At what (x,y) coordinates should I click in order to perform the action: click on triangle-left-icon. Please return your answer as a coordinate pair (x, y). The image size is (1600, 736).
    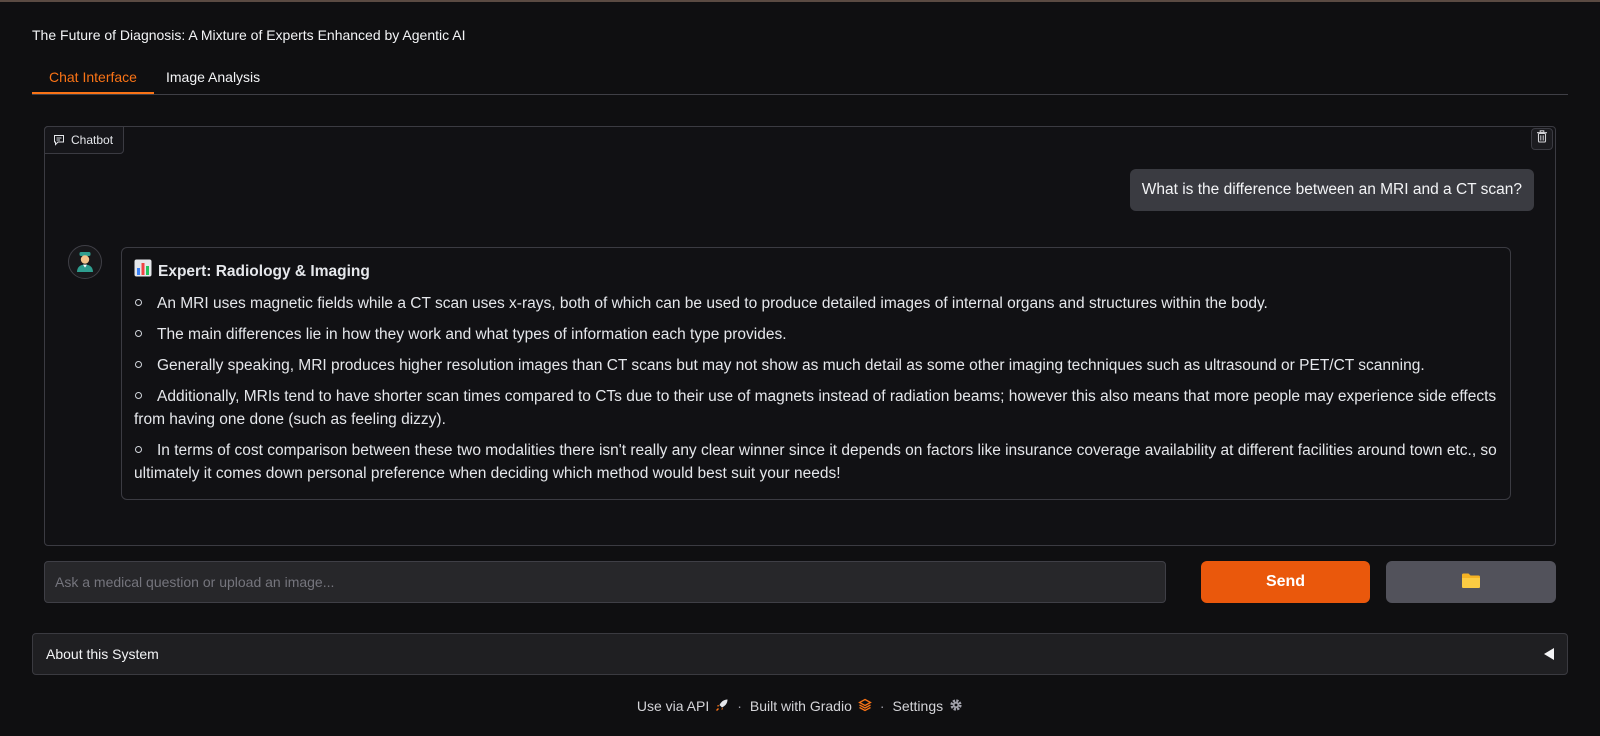
    Looking at the image, I should click on (1549, 654).